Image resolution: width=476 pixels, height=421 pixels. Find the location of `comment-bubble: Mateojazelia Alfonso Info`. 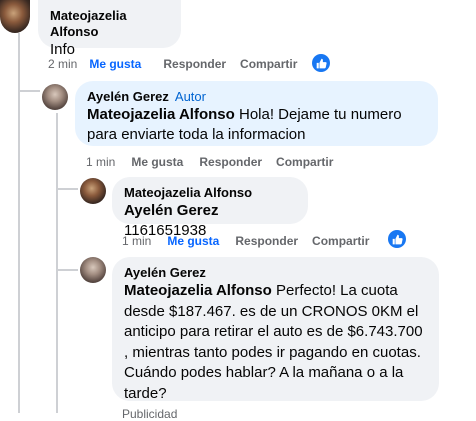

comment-bubble: Mateojazelia Alfonso Info is located at coordinates (109, 29).